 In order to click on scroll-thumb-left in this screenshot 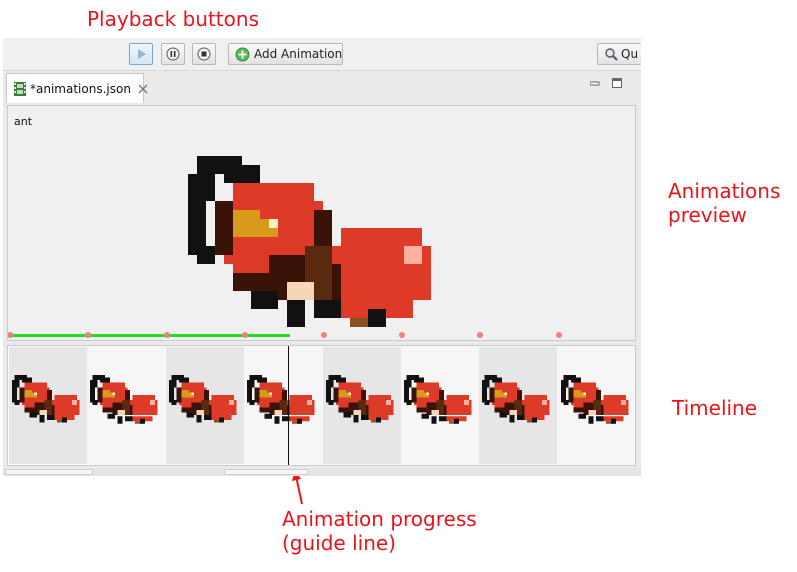, I will do `click(49, 472)`.